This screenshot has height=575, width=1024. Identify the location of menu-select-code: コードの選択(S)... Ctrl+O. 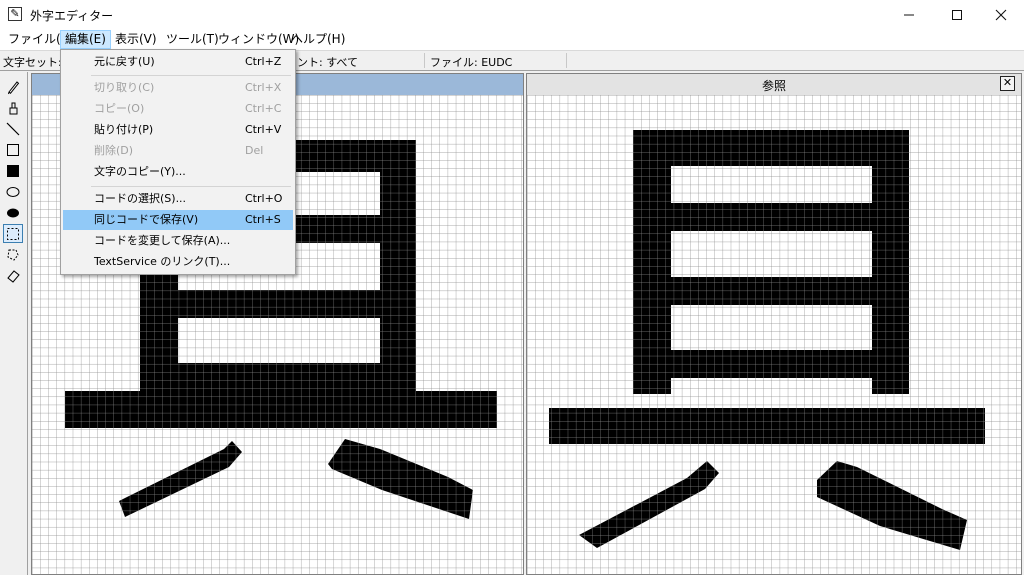
(178, 199).